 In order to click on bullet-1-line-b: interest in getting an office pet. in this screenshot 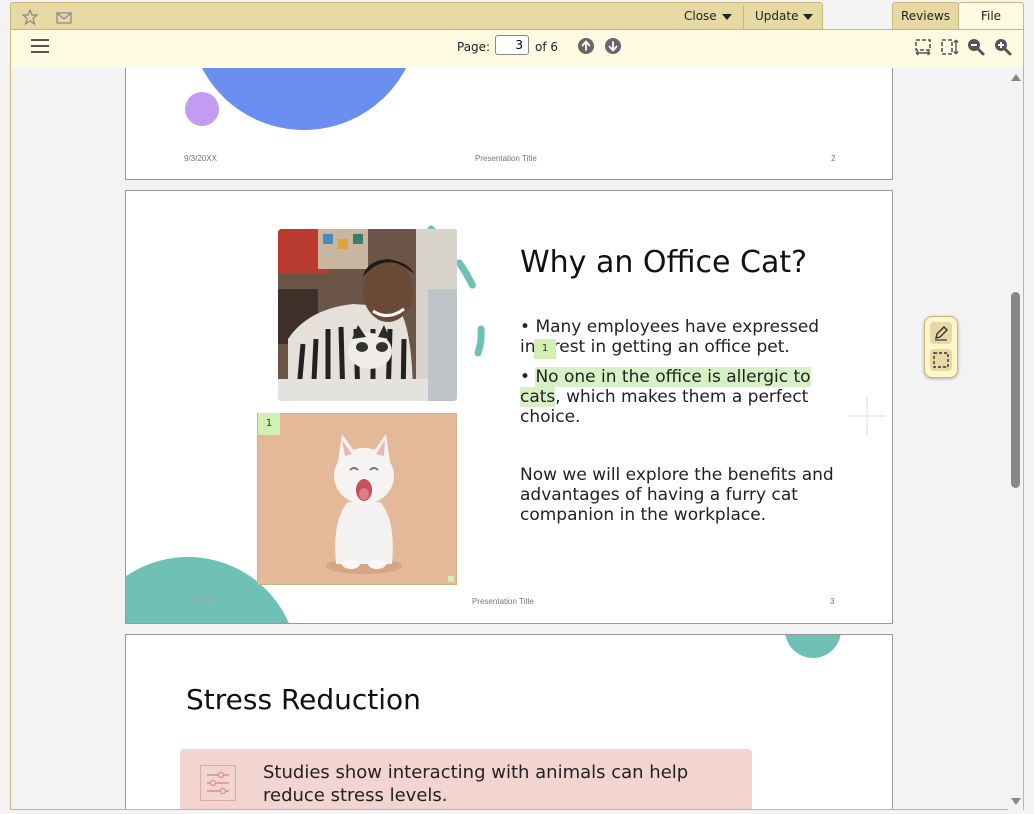, I will do `click(655, 347)`.